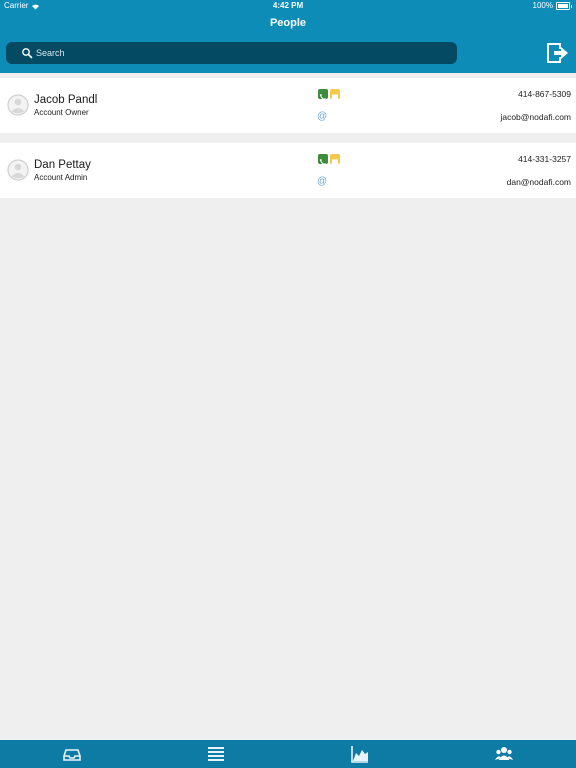 This screenshot has height=768, width=576. Describe the element at coordinates (558, 53) in the screenshot. I see `logout-icon` at that location.